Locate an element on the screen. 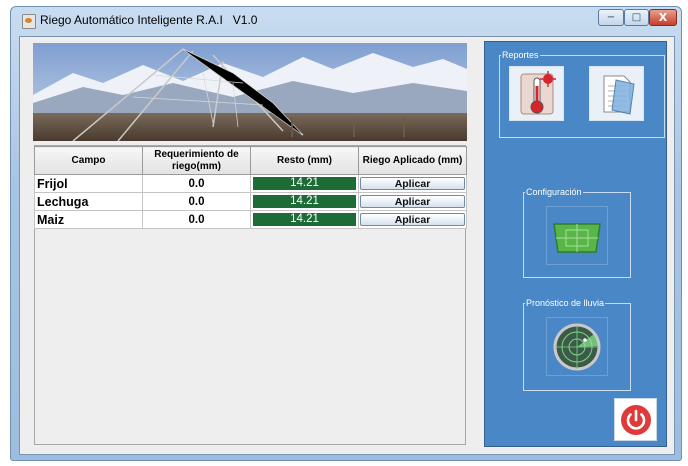 The height and width of the screenshot is (466, 688). report-documents-button is located at coordinates (616, 93).